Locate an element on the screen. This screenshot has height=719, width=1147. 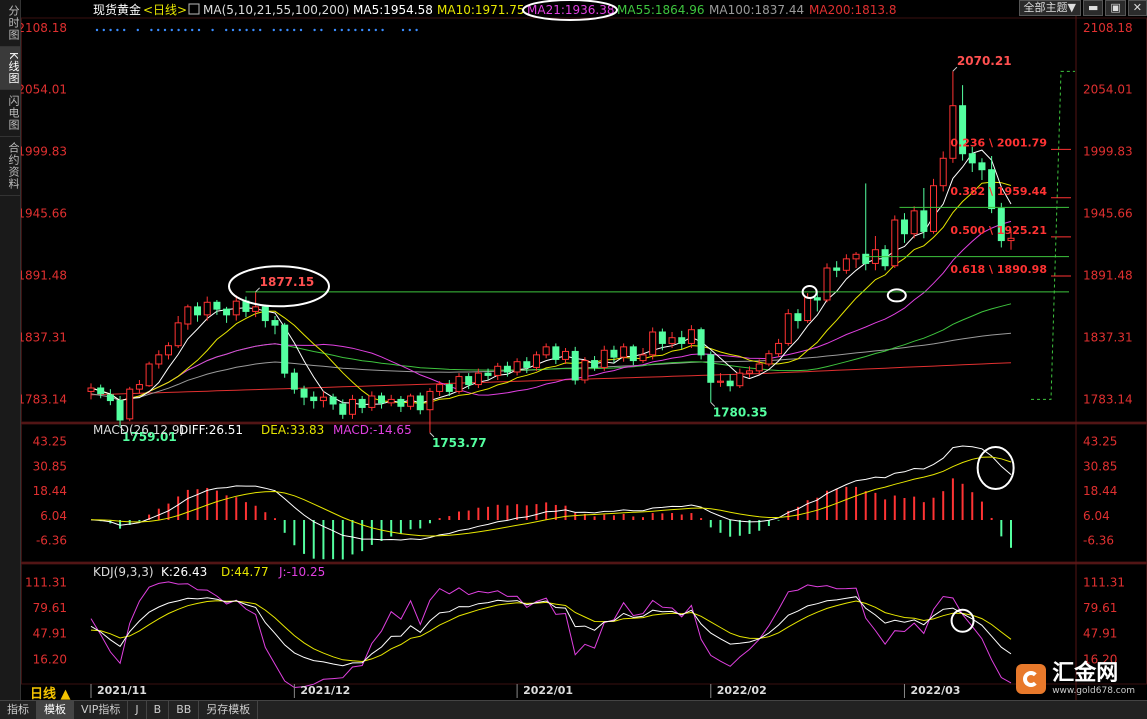
macd-y-tick-right: 30.85 is located at coordinates (1100, 466).